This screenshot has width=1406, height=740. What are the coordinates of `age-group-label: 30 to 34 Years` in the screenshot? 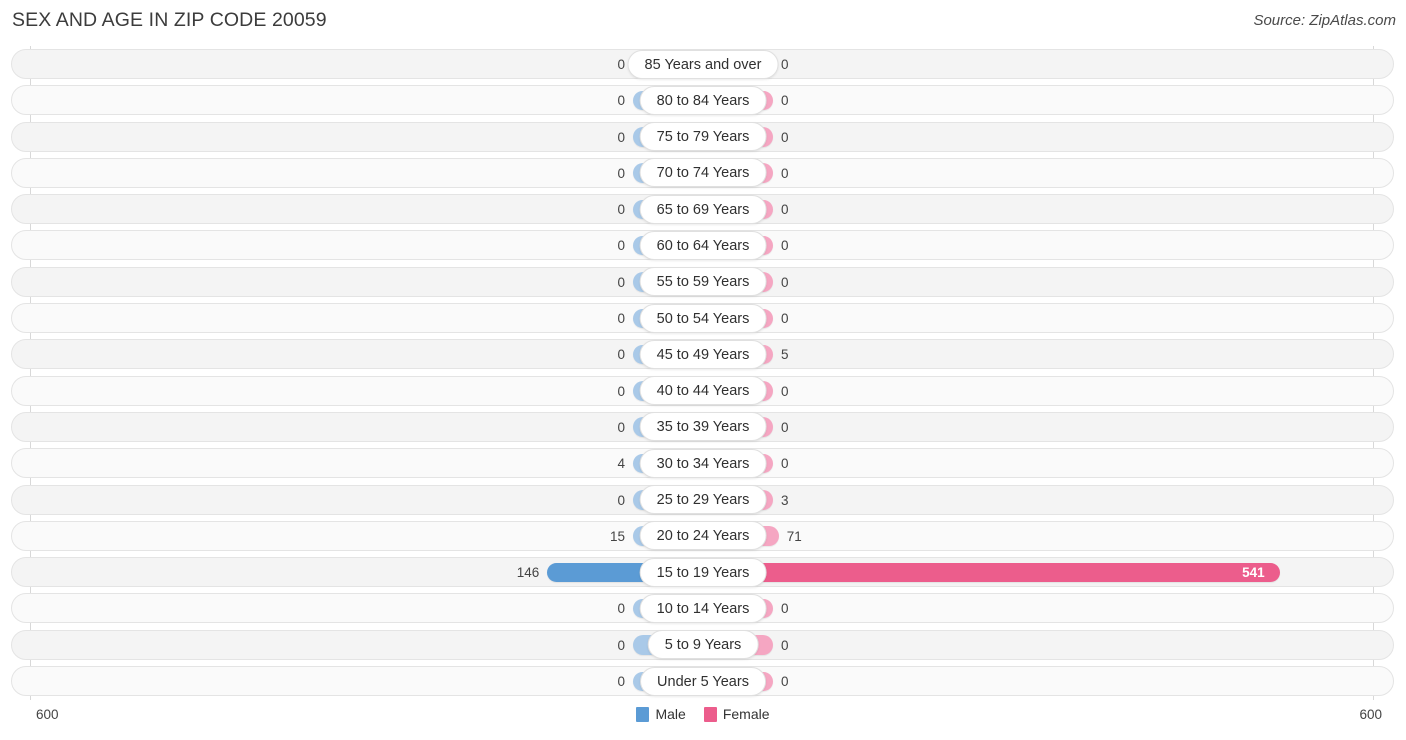 It's located at (703, 463).